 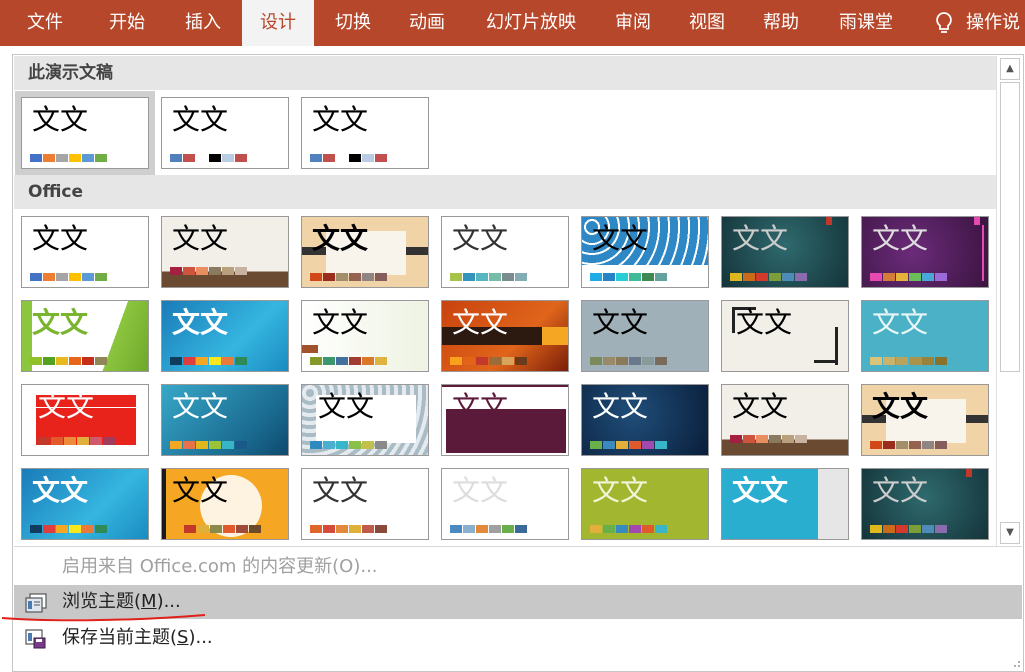 I want to click on theme-thumb-retrospect: 文文, so click(x=925, y=336).